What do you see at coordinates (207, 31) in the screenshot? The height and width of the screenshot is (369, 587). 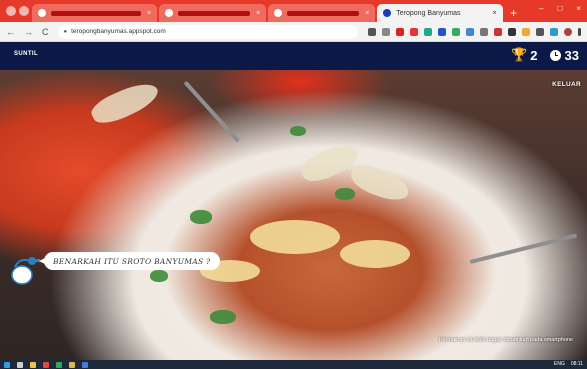 I see `url-input: ● teropongbanyumas.appspot.com` at bounding box center [207, 31].